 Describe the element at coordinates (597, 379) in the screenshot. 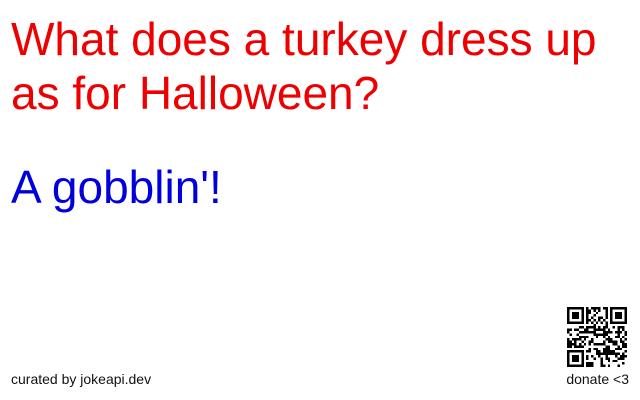

I see `donate-link: donate <3` at that location.